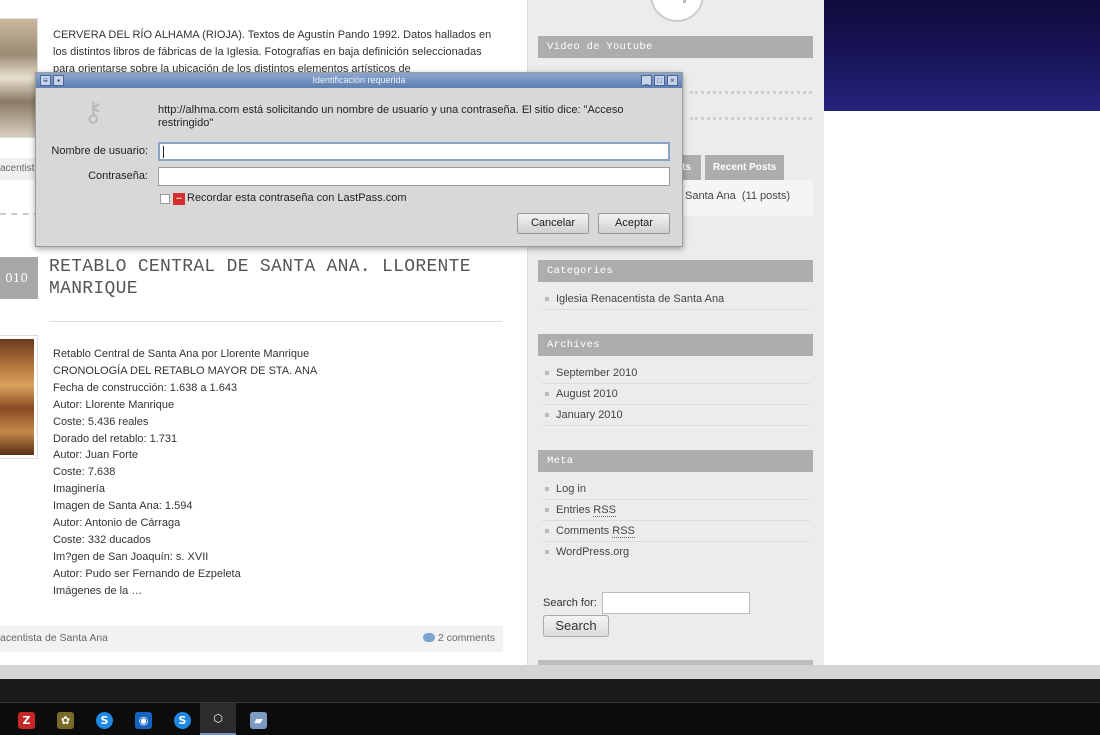  I want to click on dialog-title: Identificación requerida, so click(359, 80).